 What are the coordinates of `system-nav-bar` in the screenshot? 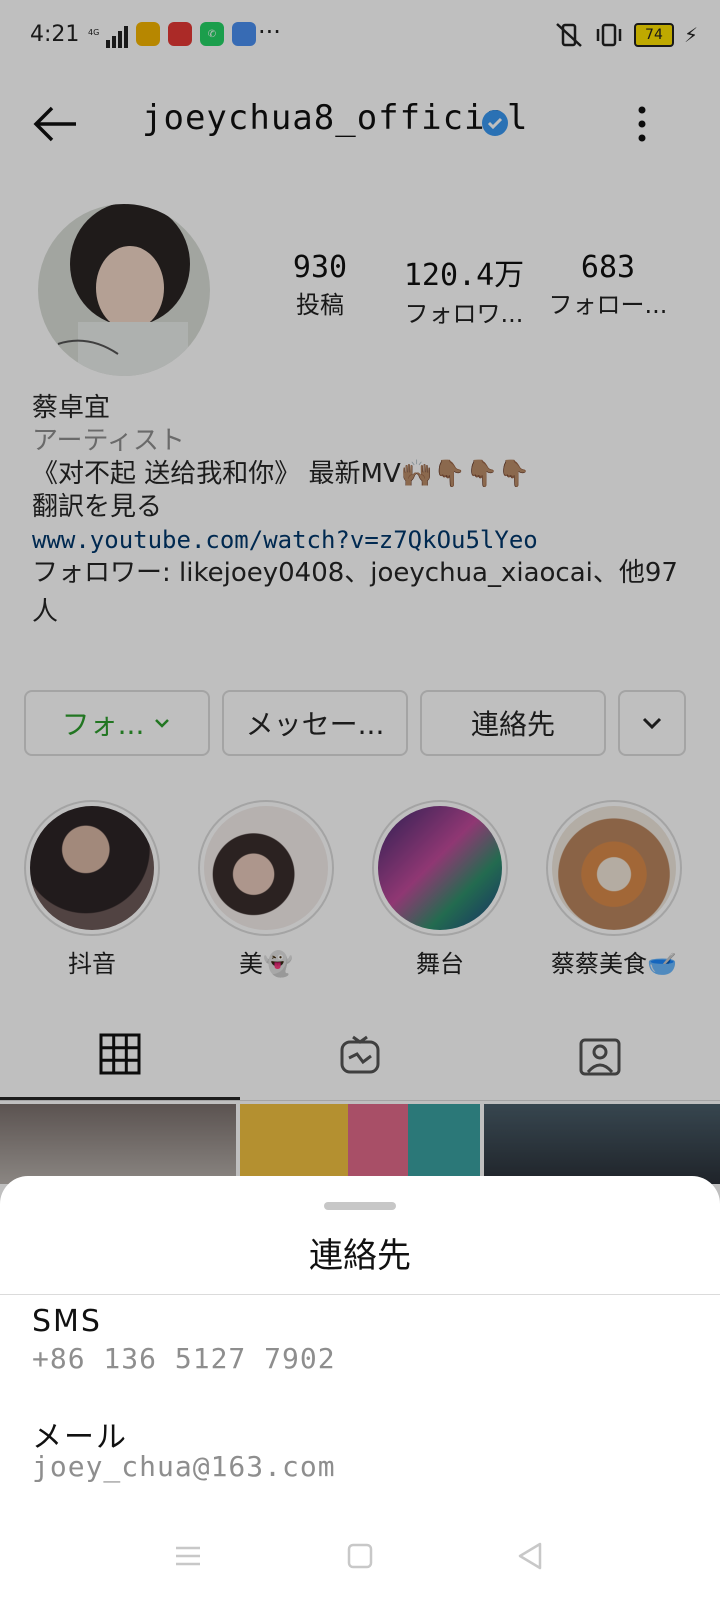 It's located at (360, 1555).